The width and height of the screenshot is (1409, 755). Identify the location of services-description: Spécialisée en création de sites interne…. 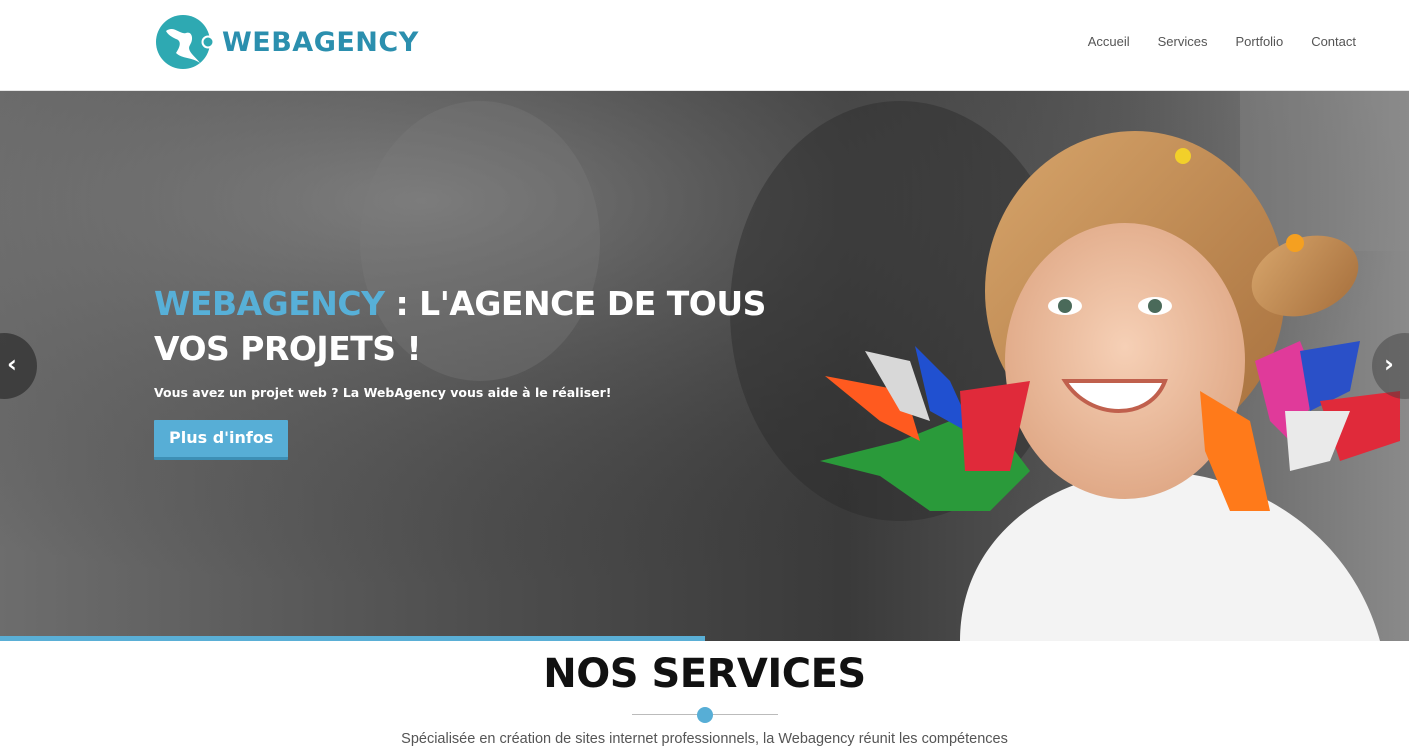
(704, 739).